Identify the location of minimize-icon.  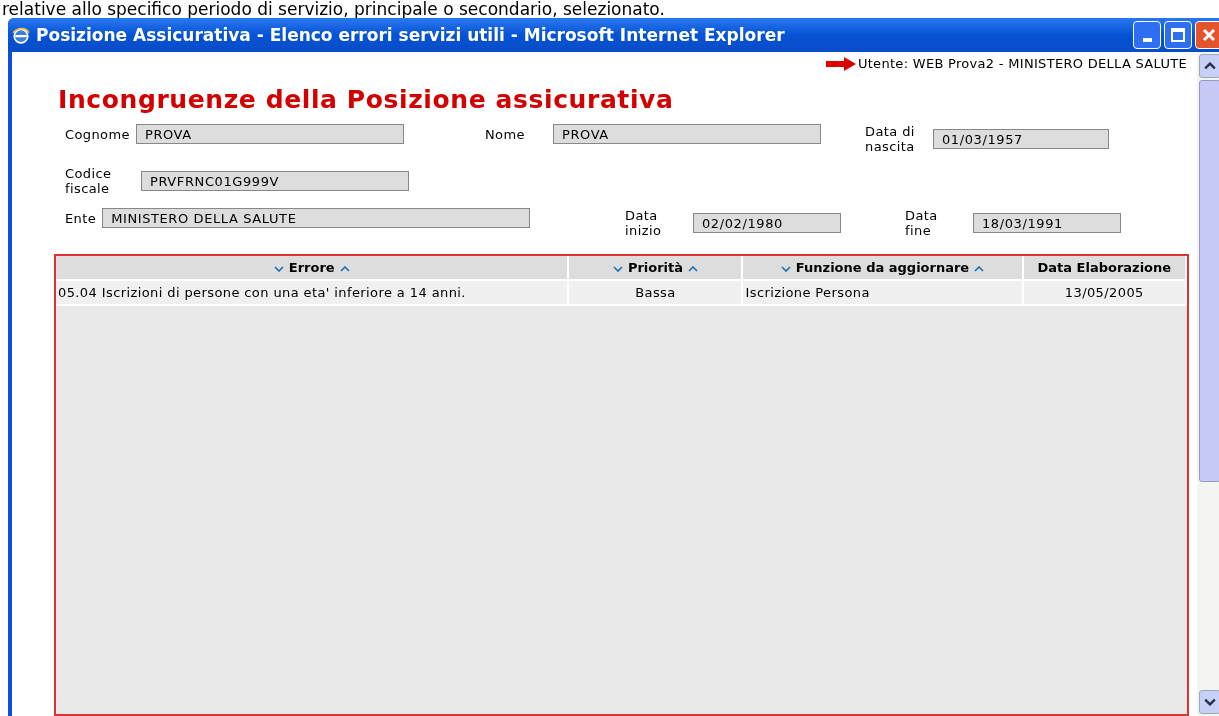
(1147, 40).